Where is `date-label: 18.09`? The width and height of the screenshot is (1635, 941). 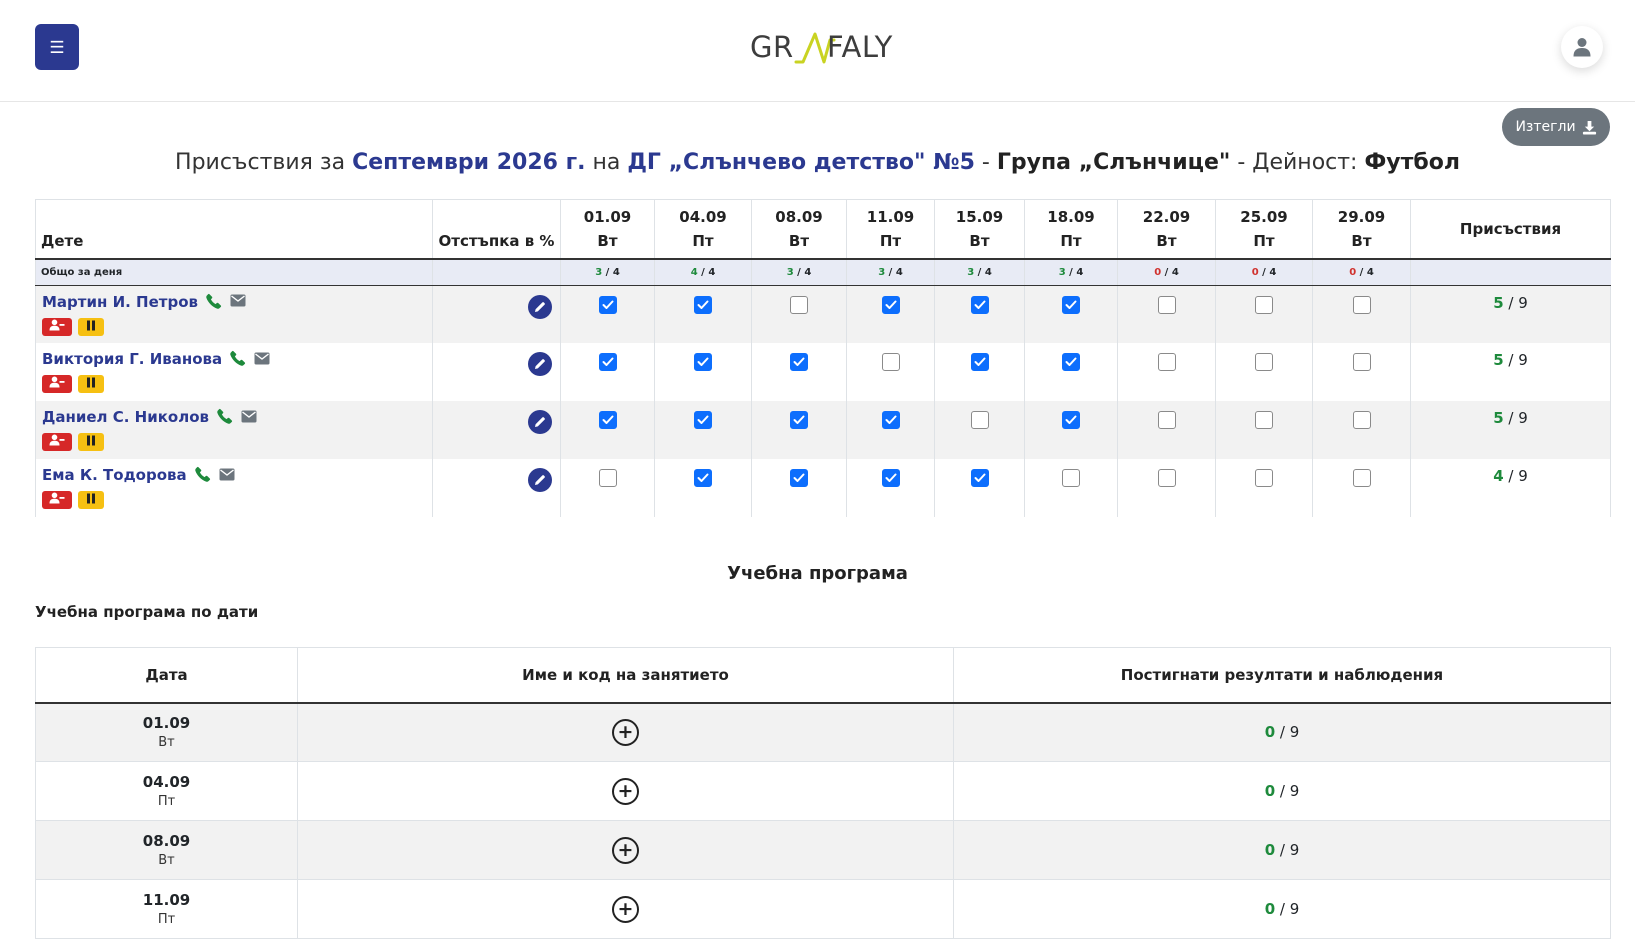 date-label: 18.09 is located at coordinates (1071, 217).